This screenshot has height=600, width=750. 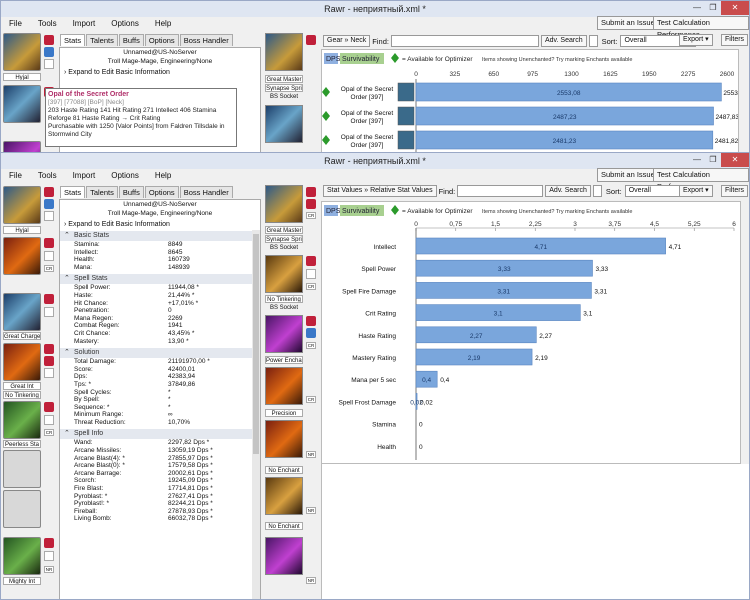 What do you see at coordinates (380, 191) in the screenshot?
I see `breadcrumb-stat-values: Stat Values » Relative Stat Values` at bounding box center [380, 191].